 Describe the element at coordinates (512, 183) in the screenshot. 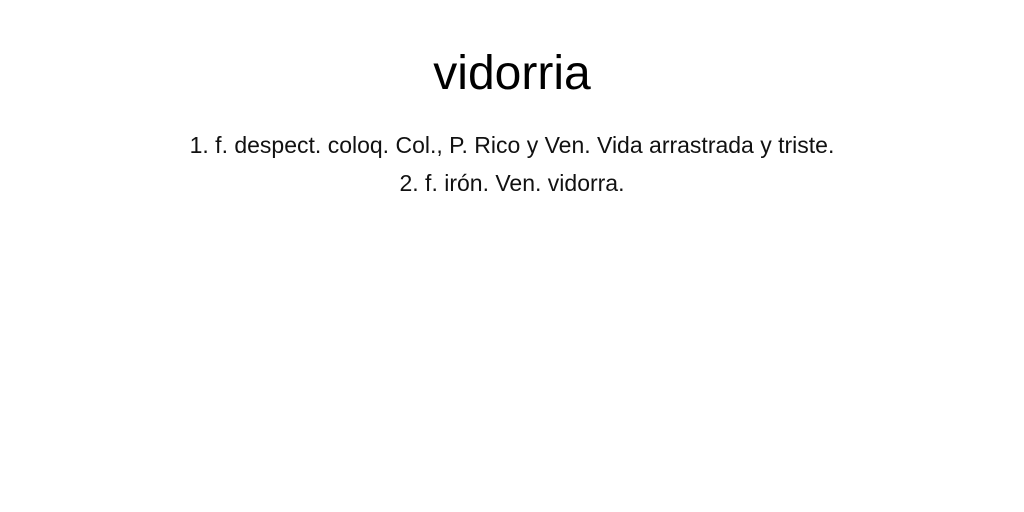

I see `sense-definition-2: 2. f. irón. Ven. vidorra.` at that location.